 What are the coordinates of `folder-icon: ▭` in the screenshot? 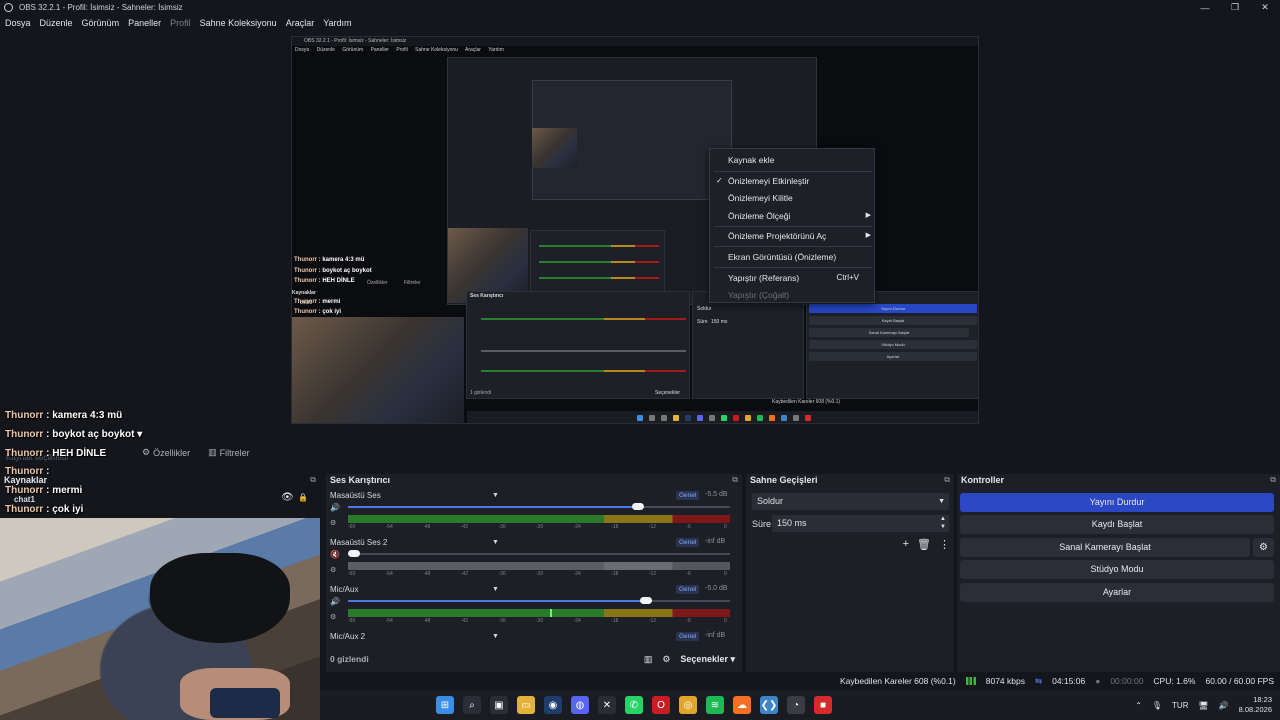 It's located at (526, 705).